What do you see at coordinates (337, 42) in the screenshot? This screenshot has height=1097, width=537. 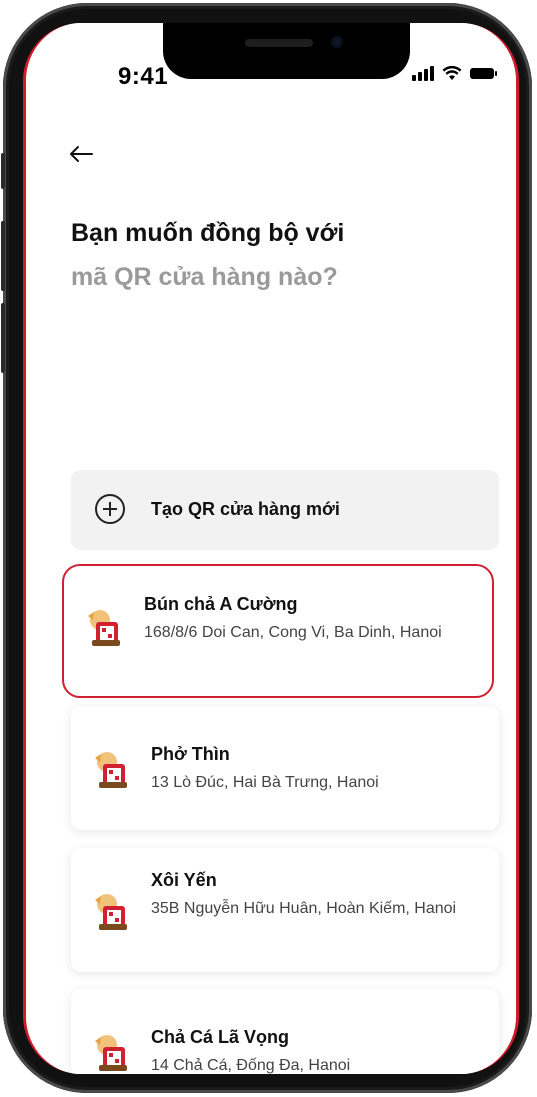 I see `front-camera` at bounding box center [337, 42].